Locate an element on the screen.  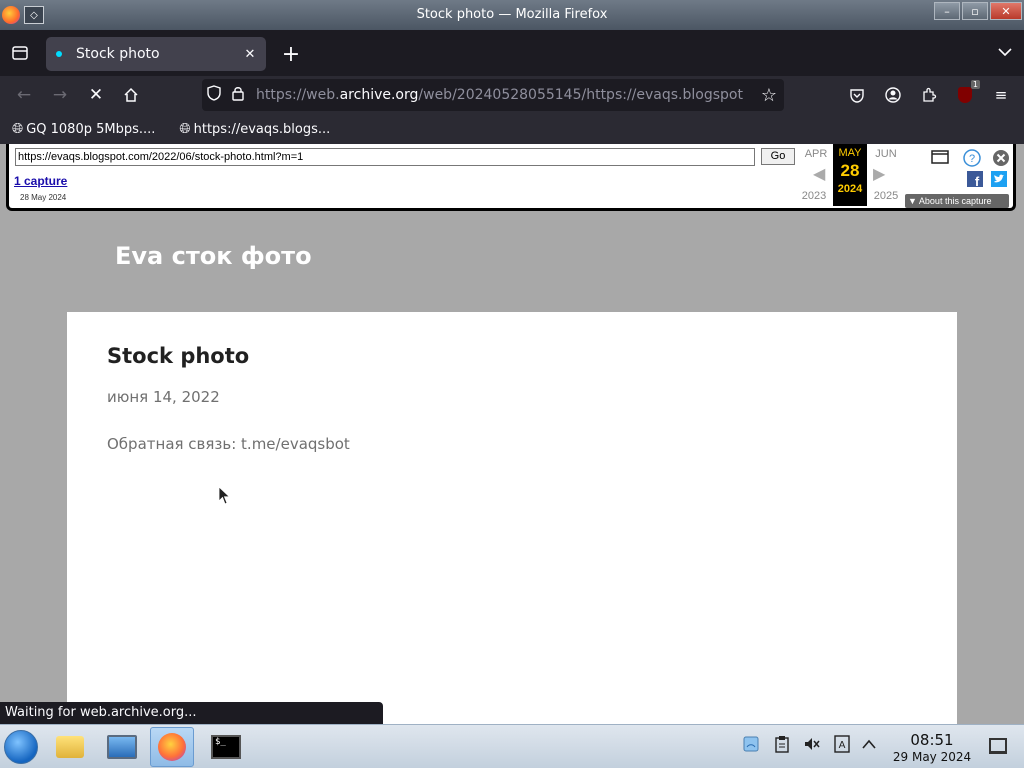
monitor-icon is located at coordinates (122, 747).